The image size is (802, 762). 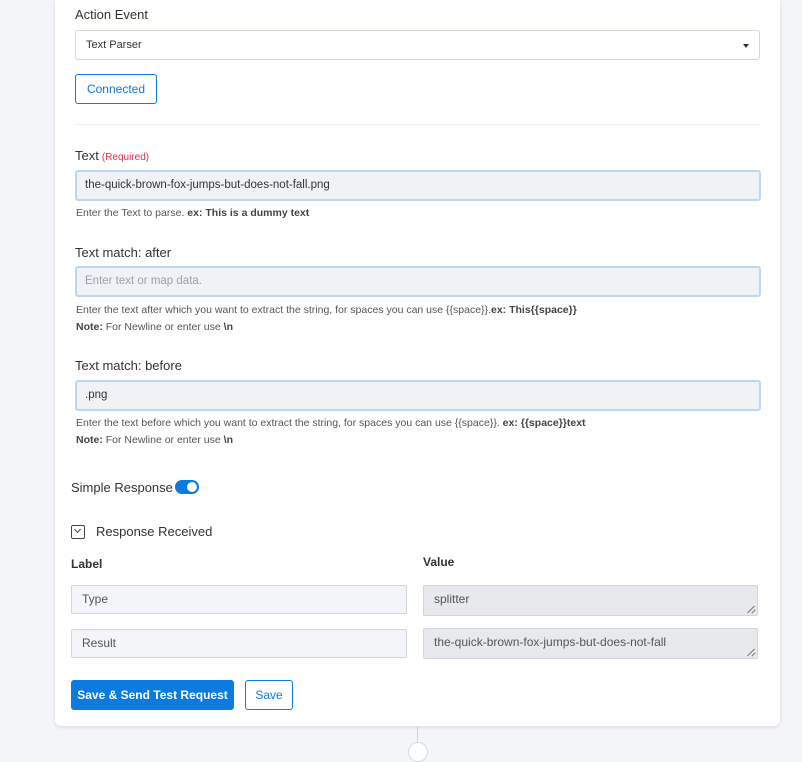 I want to click on response-label-type: Type, so click(x=239, y=599).